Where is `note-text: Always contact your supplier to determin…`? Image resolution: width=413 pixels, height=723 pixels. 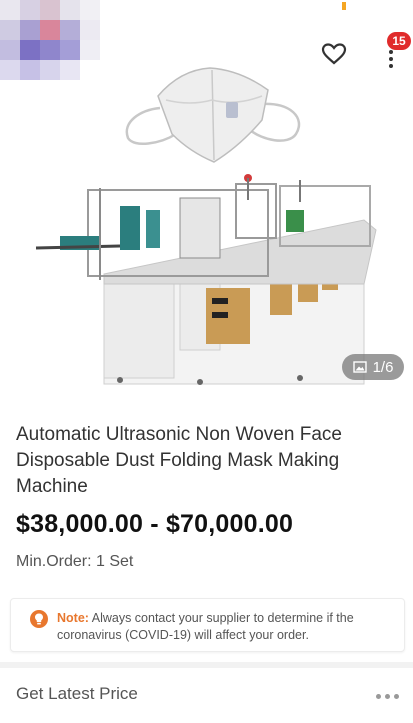 note-text: Always contact your supplier to determin… is located at coordinates (205, 626).